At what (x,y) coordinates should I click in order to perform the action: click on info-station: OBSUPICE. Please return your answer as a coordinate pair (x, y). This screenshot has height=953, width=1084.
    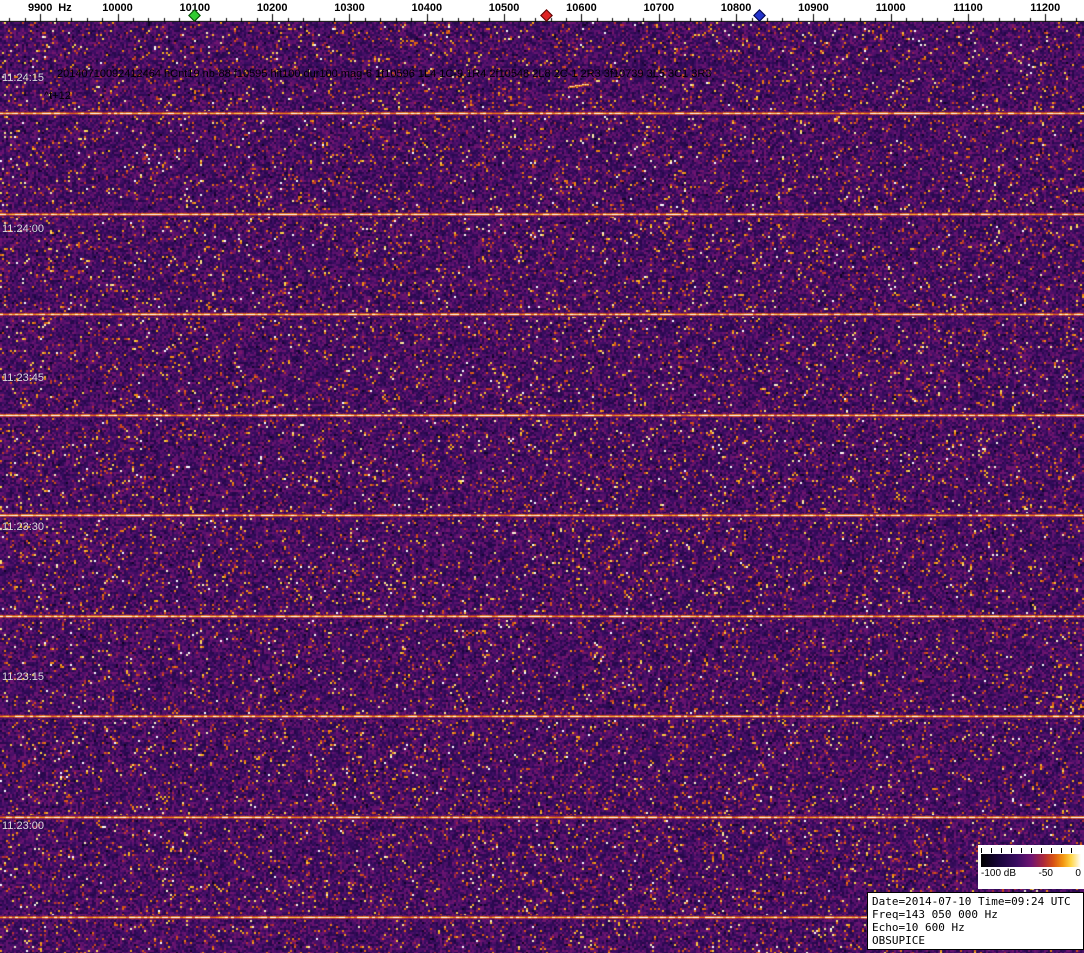
    Looking at the image, I should click on (898, 940).